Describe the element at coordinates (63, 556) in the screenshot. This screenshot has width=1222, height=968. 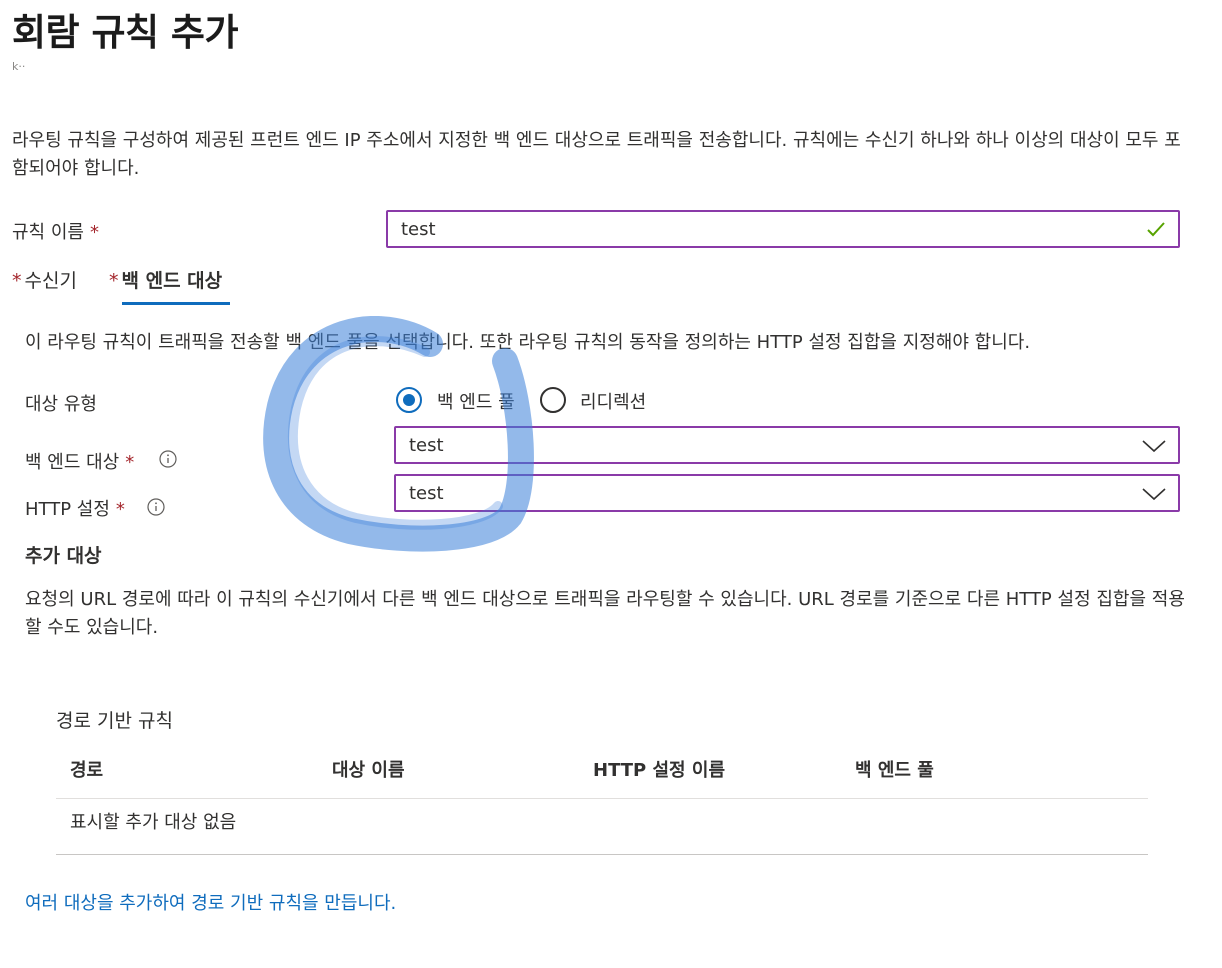
I see `additional-targets-title: 추가 대상` at that location.